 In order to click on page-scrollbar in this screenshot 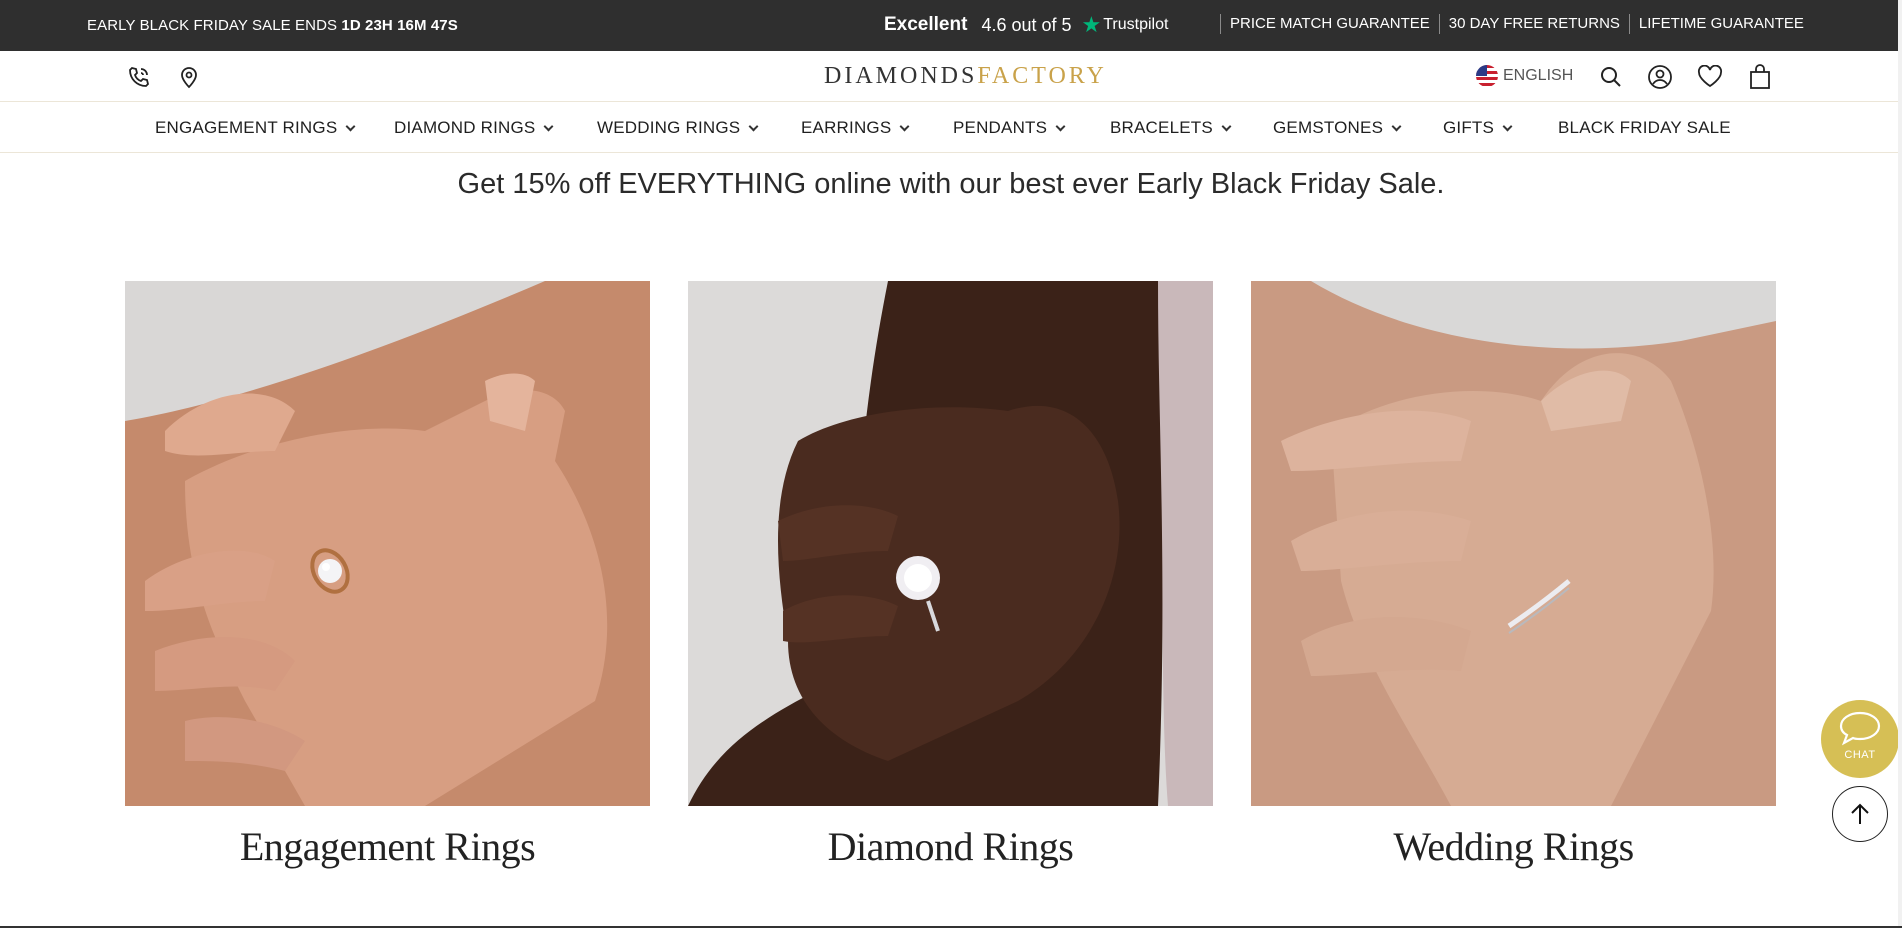, I will do `click(1900, 464)`.